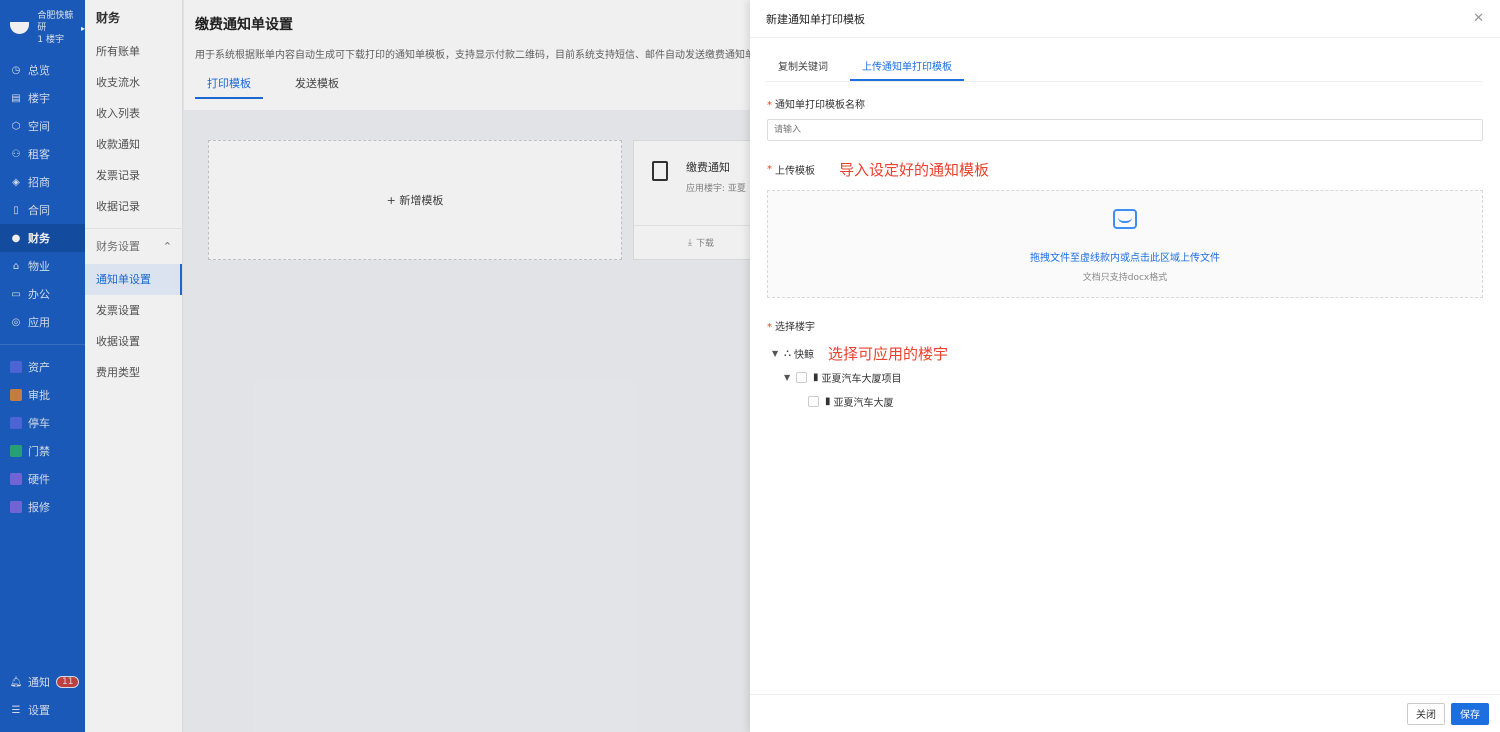 The height and width of the screenshot is (732, 1500). Describe the element at coordinates (820, 105) in the screenshot. I see `template-name-label: 通知单打印模板名称` at that location.